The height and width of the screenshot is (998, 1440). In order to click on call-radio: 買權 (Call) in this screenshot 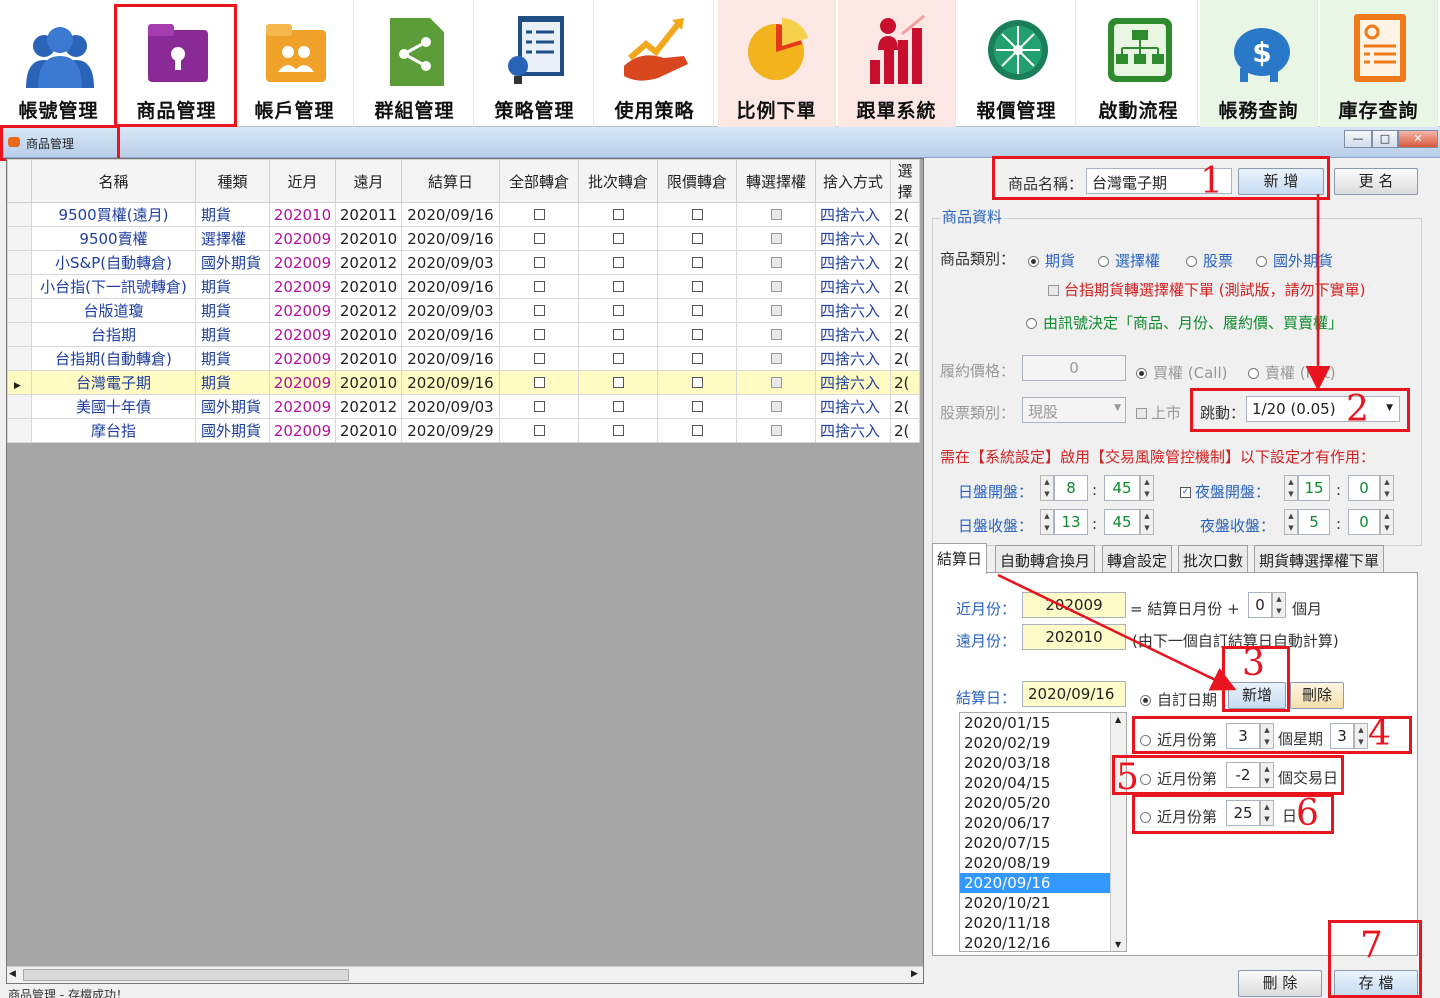, I will do `click(1181, 372)`.